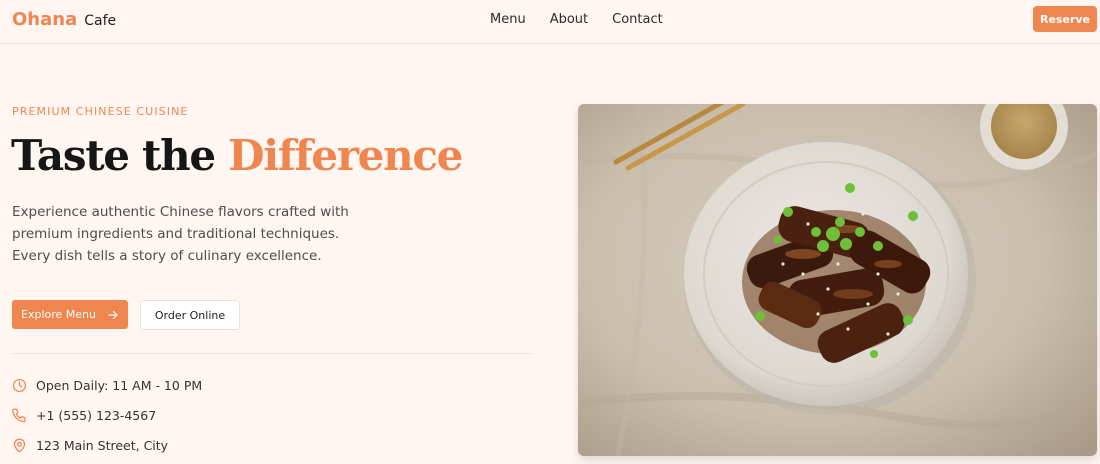 The height and width of the screenshot is (464, 1100). What do you see at coordinates (102, 445) in the screenshot?
I see `address-text: 123 Main Street, City` at bounding box center [102, 445].